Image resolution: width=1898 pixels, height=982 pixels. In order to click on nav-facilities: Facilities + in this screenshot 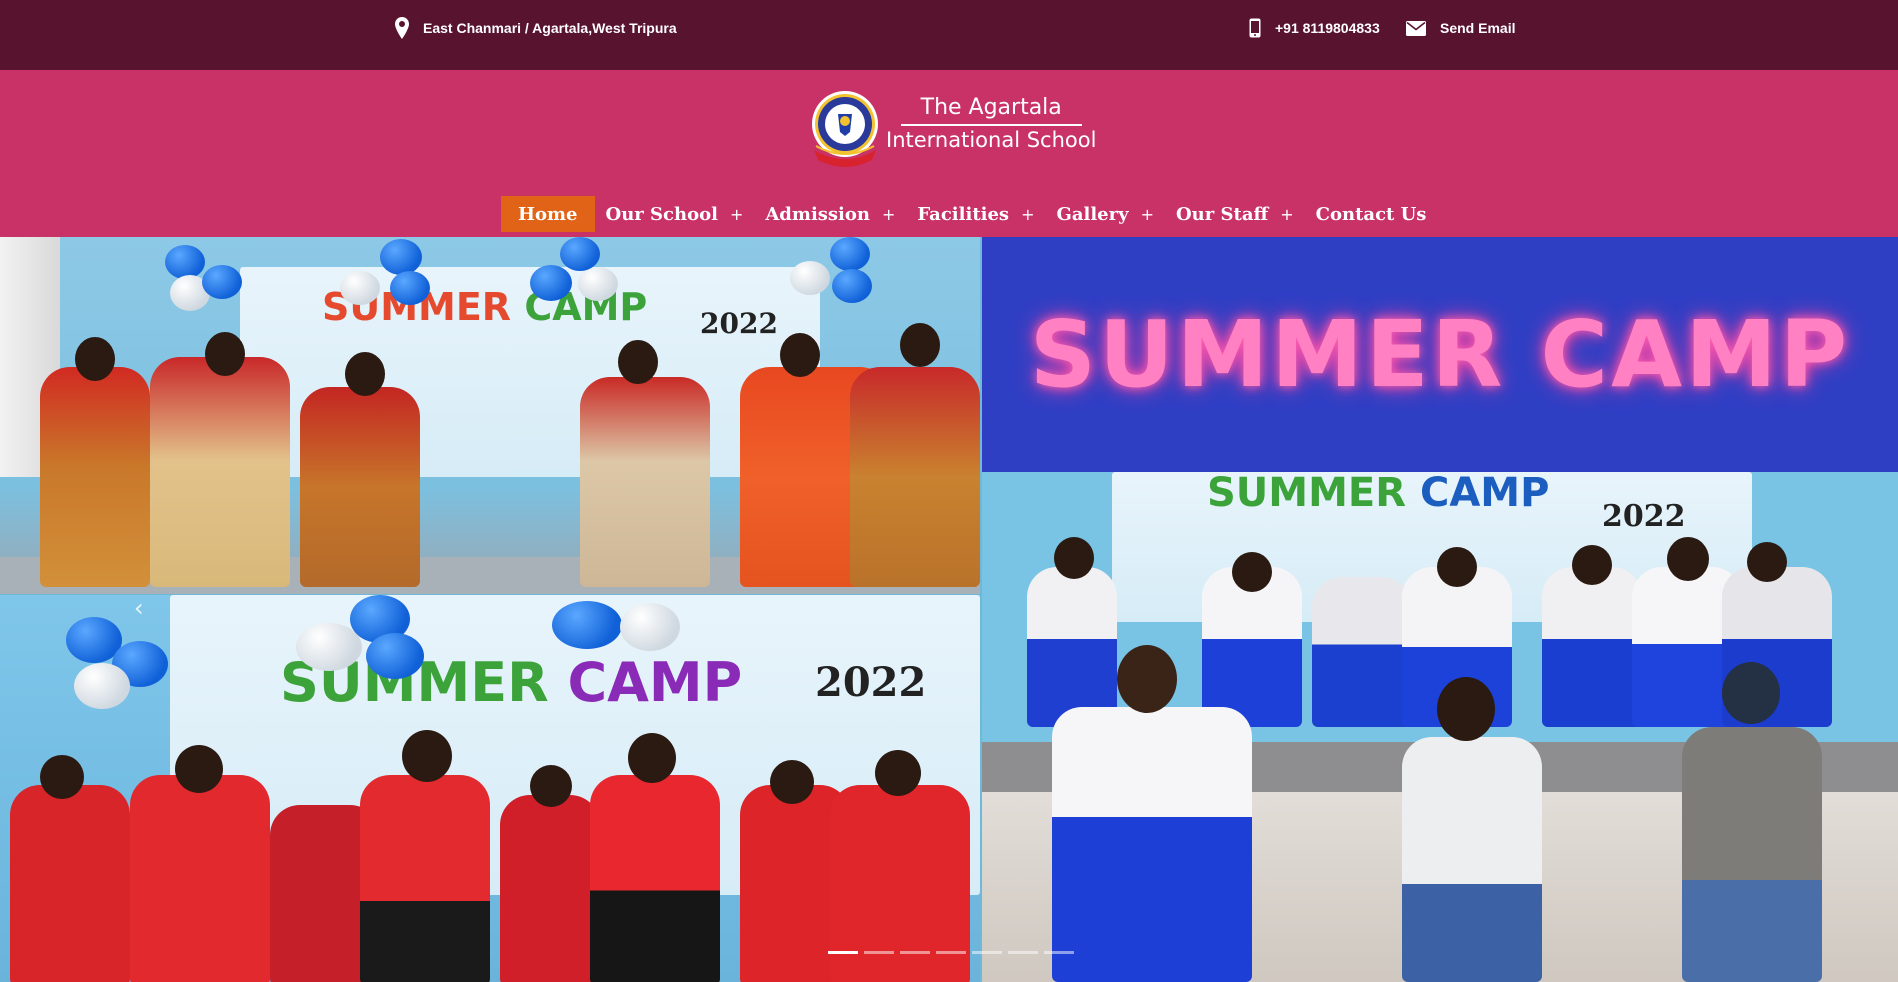, I will do `click(975, 214)`.